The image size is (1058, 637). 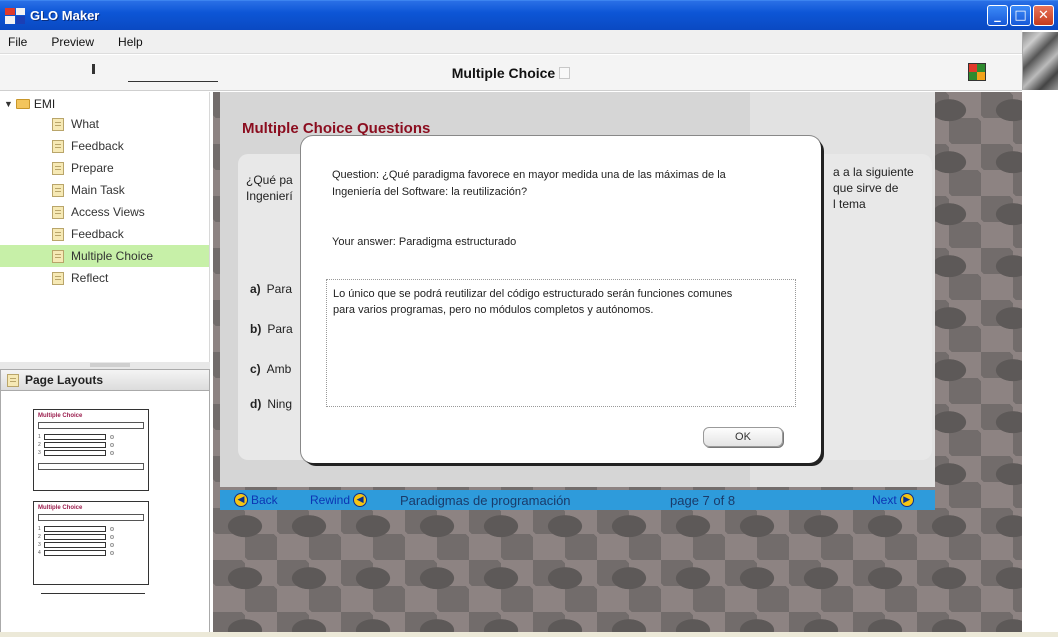 I want to click on tree-root-emi: ▼ EMI, so click(x=104, y=104).